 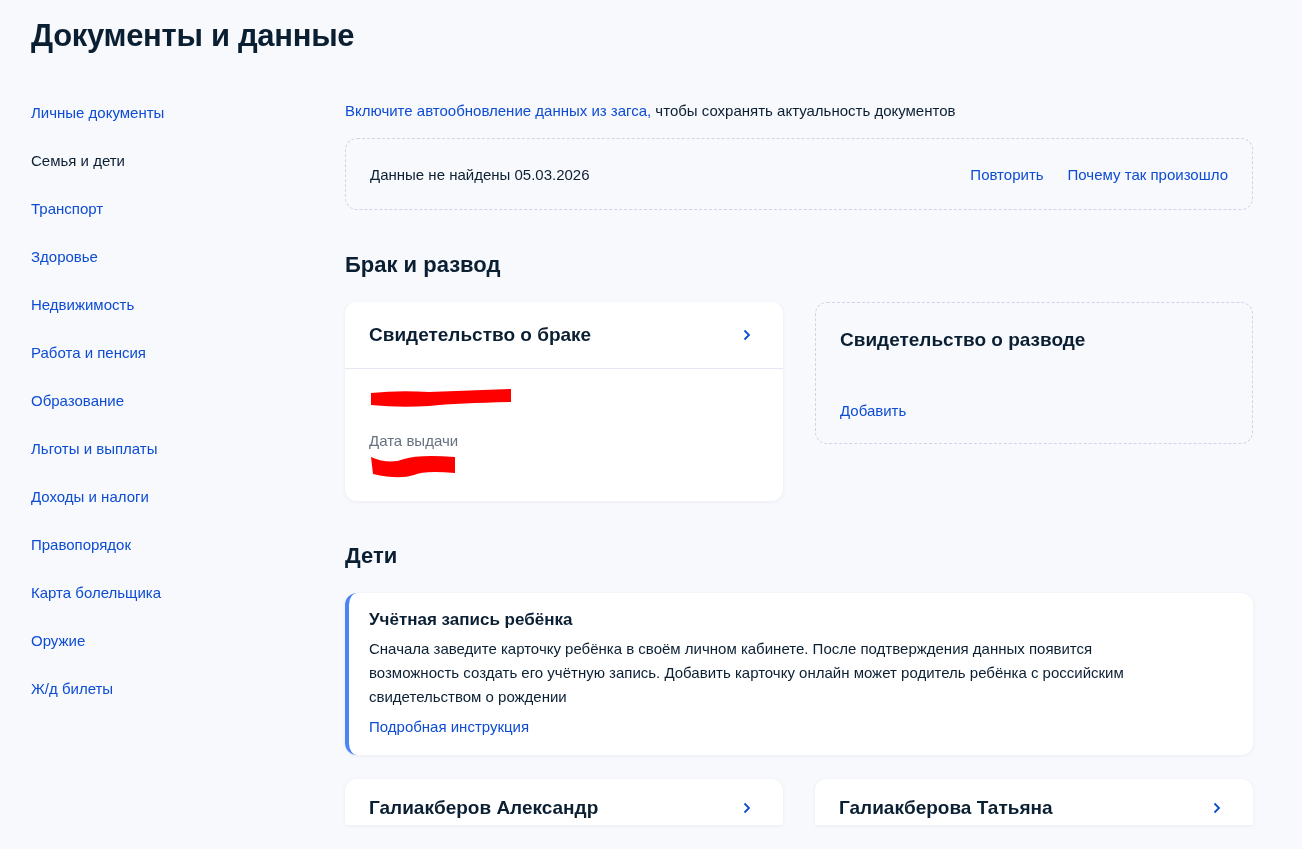 I want to click on sidebar-item: Семья и дети, so click(x=78, y=160).